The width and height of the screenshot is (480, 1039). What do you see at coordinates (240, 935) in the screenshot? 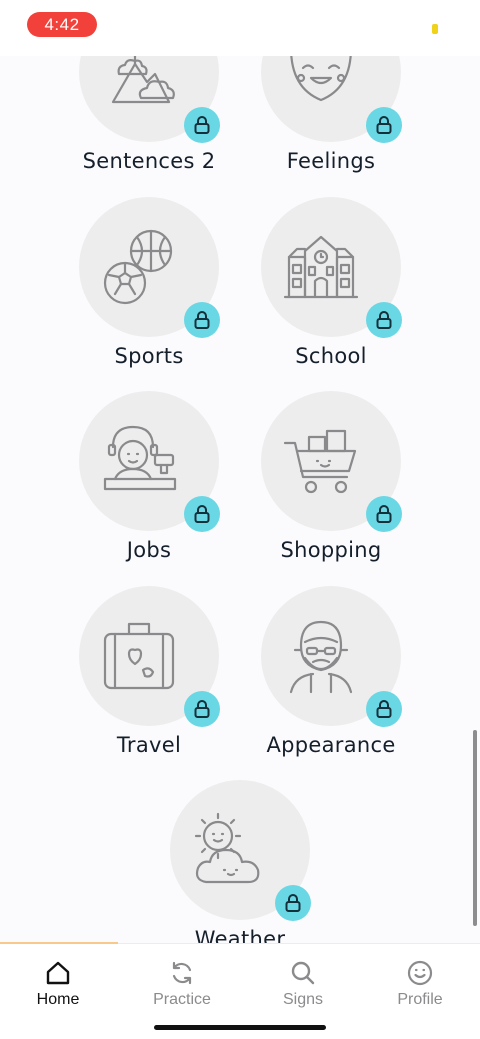
I see `category-label: Weather` at bounding box center [240, 935].